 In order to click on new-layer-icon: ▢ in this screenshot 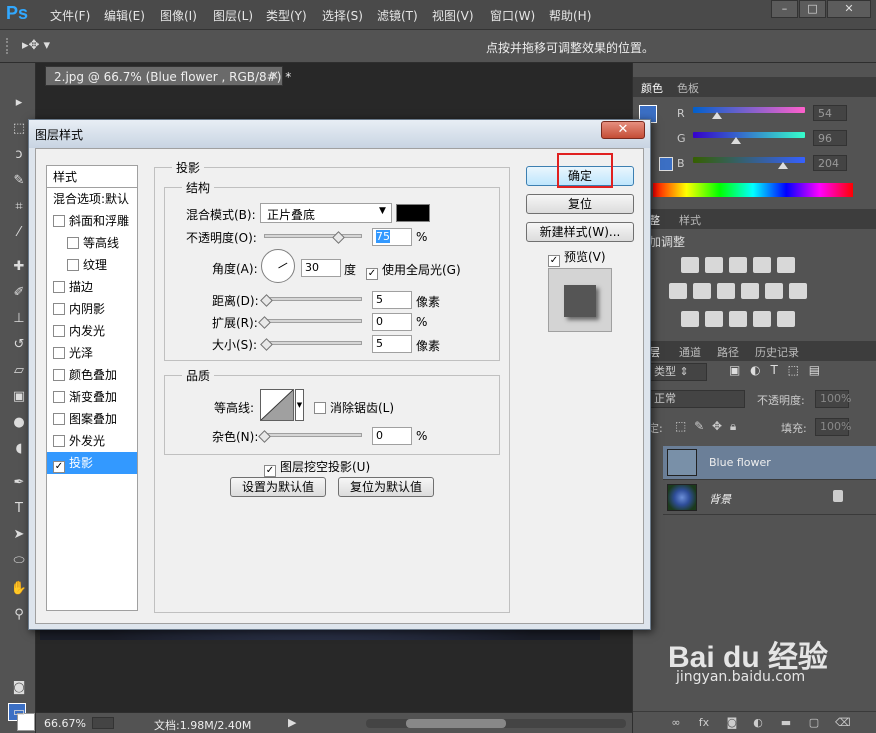, I will do `click(814, 723)`.